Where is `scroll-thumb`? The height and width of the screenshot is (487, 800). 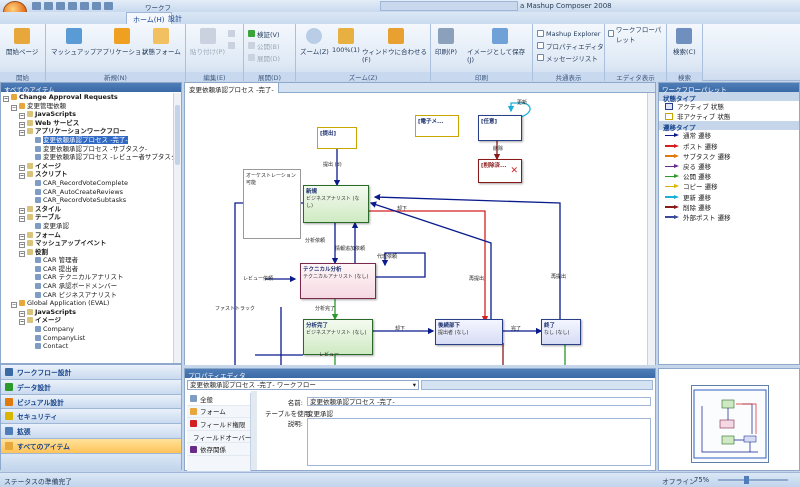 scroll-thumb is located at coordinates (177, 135).